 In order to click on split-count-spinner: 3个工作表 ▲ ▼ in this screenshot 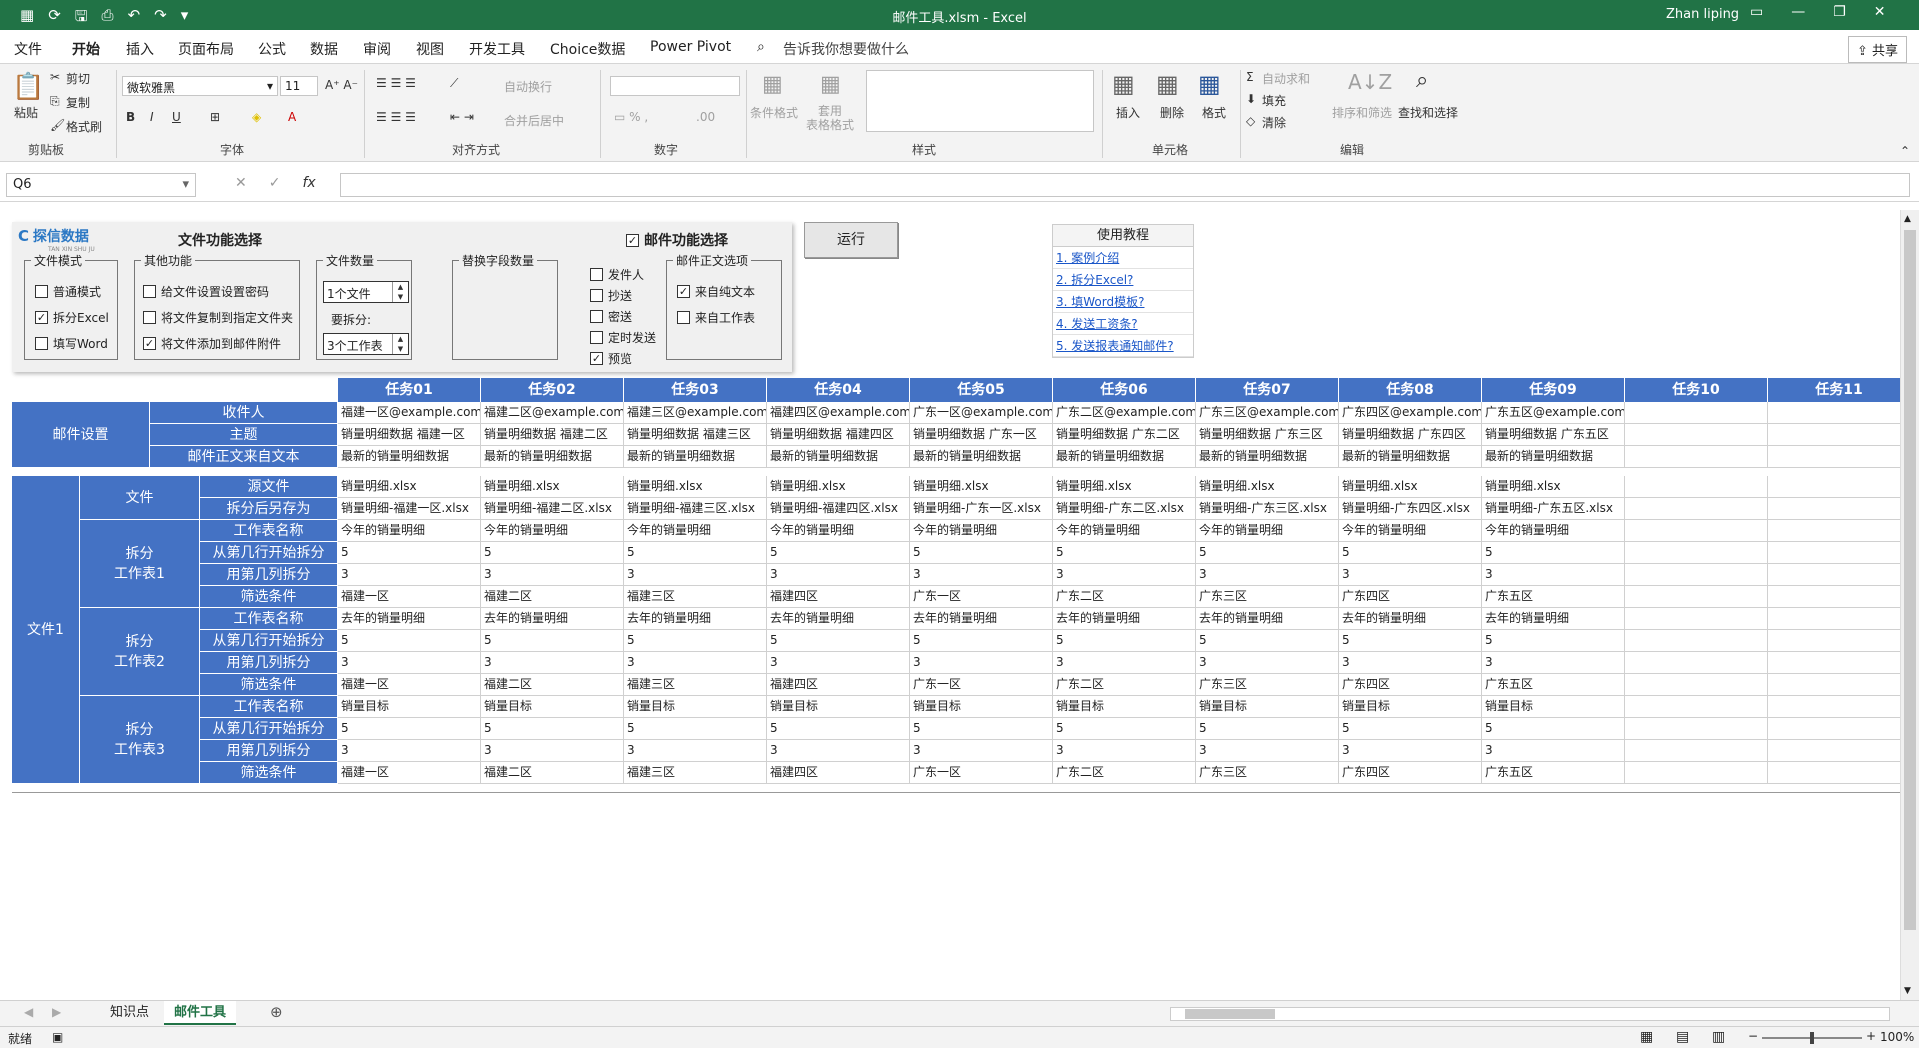, I will do `click(366, 344)`.